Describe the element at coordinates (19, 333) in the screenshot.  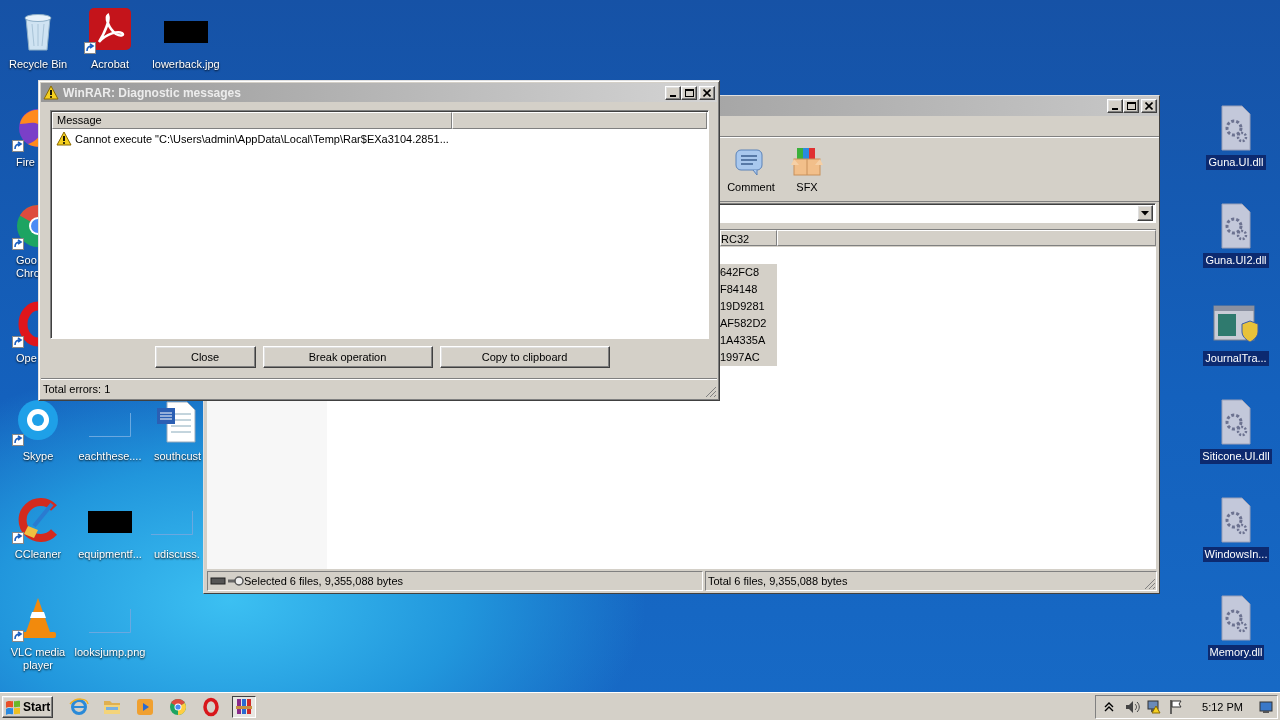
I see `desktop-item: Ope` at that location.